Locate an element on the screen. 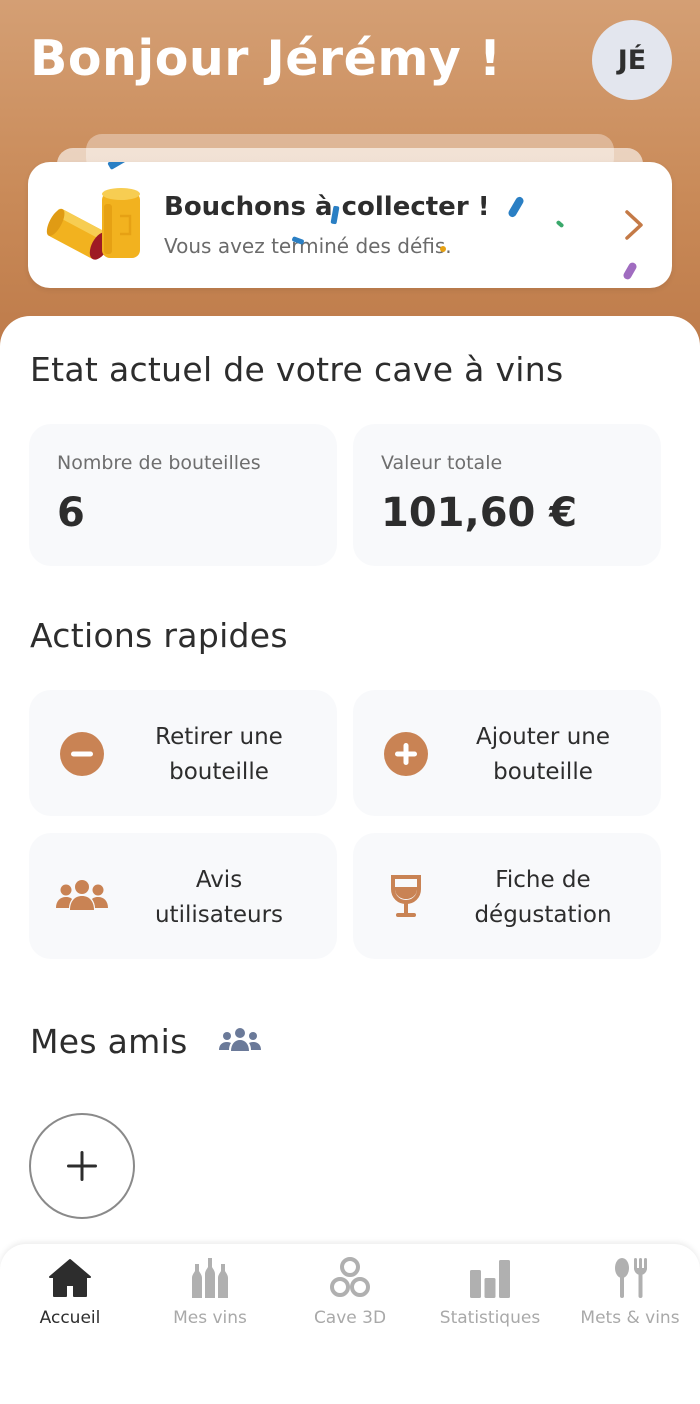 The height and width of the screenshot is (1404, 700). tab-label: Accueil is located at coordinates (70, 1318).